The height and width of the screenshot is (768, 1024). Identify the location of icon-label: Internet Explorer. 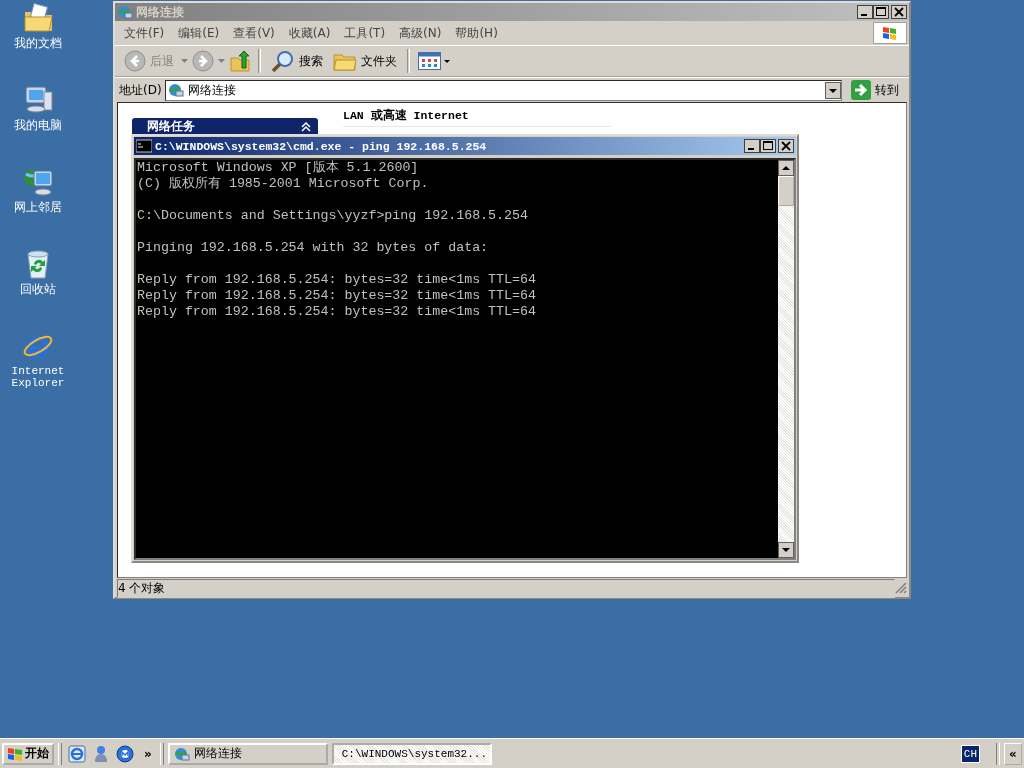
(38, 377).